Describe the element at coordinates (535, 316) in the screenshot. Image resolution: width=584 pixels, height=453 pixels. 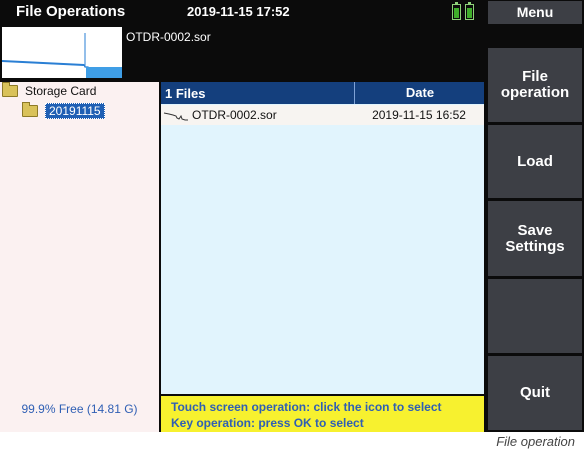
I see `empty-soft-button` at that location.